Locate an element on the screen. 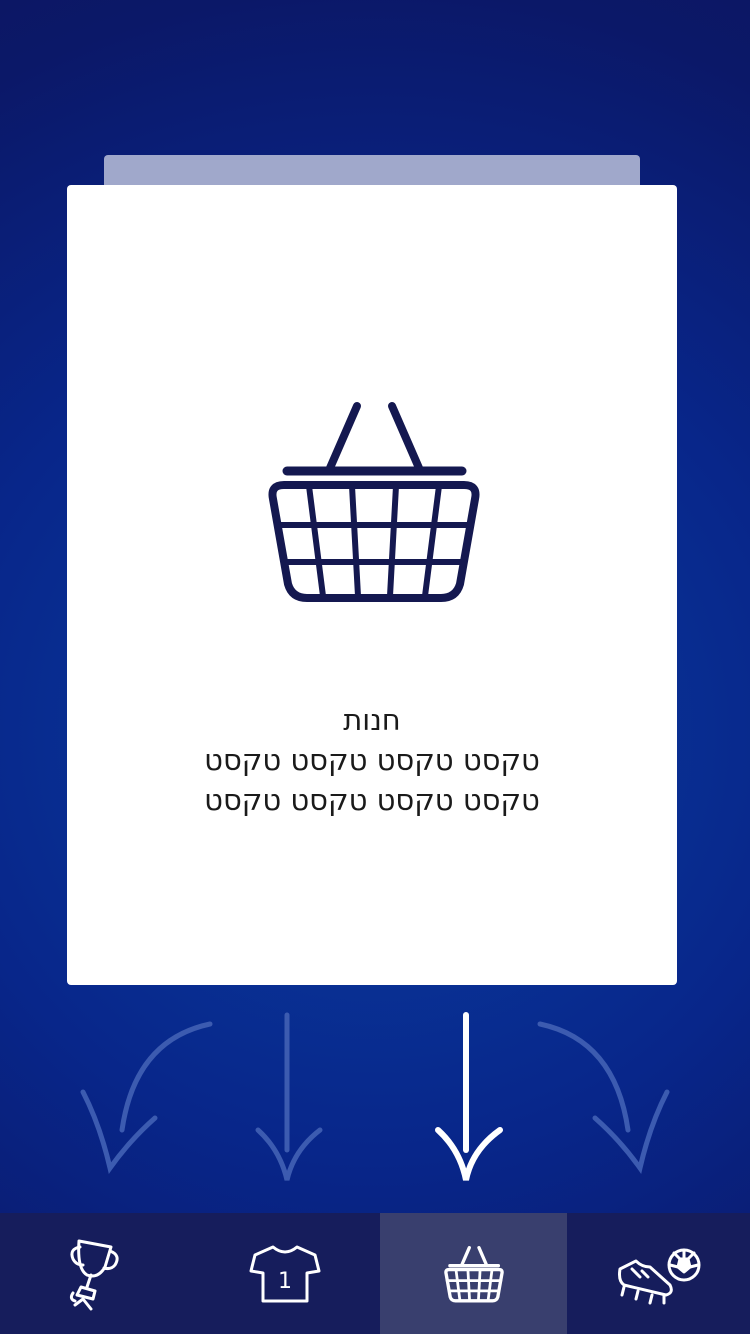 The height and width of the screenshot is (1334, 750). tab-shop is located at coordinates (473, 1273).